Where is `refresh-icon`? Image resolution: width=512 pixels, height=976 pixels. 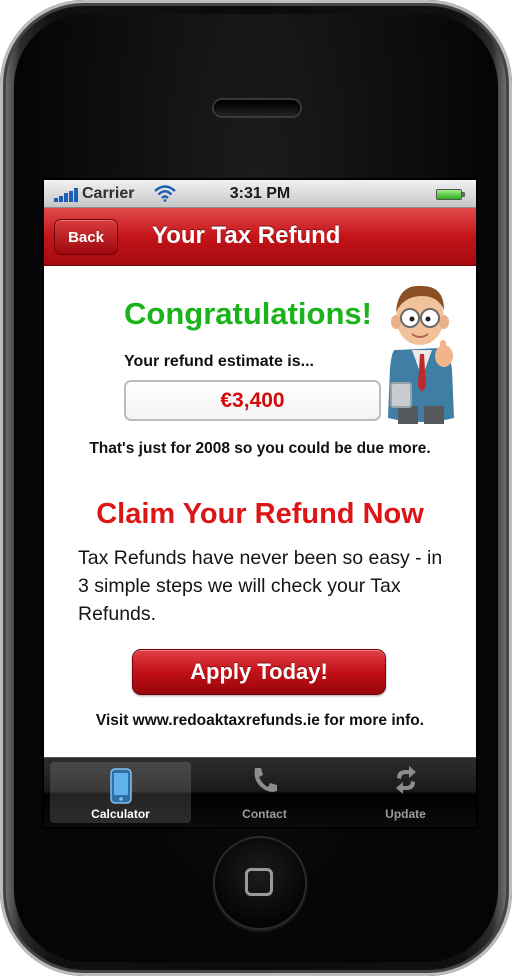 refresh-icon is located at coordinates (406, 781).